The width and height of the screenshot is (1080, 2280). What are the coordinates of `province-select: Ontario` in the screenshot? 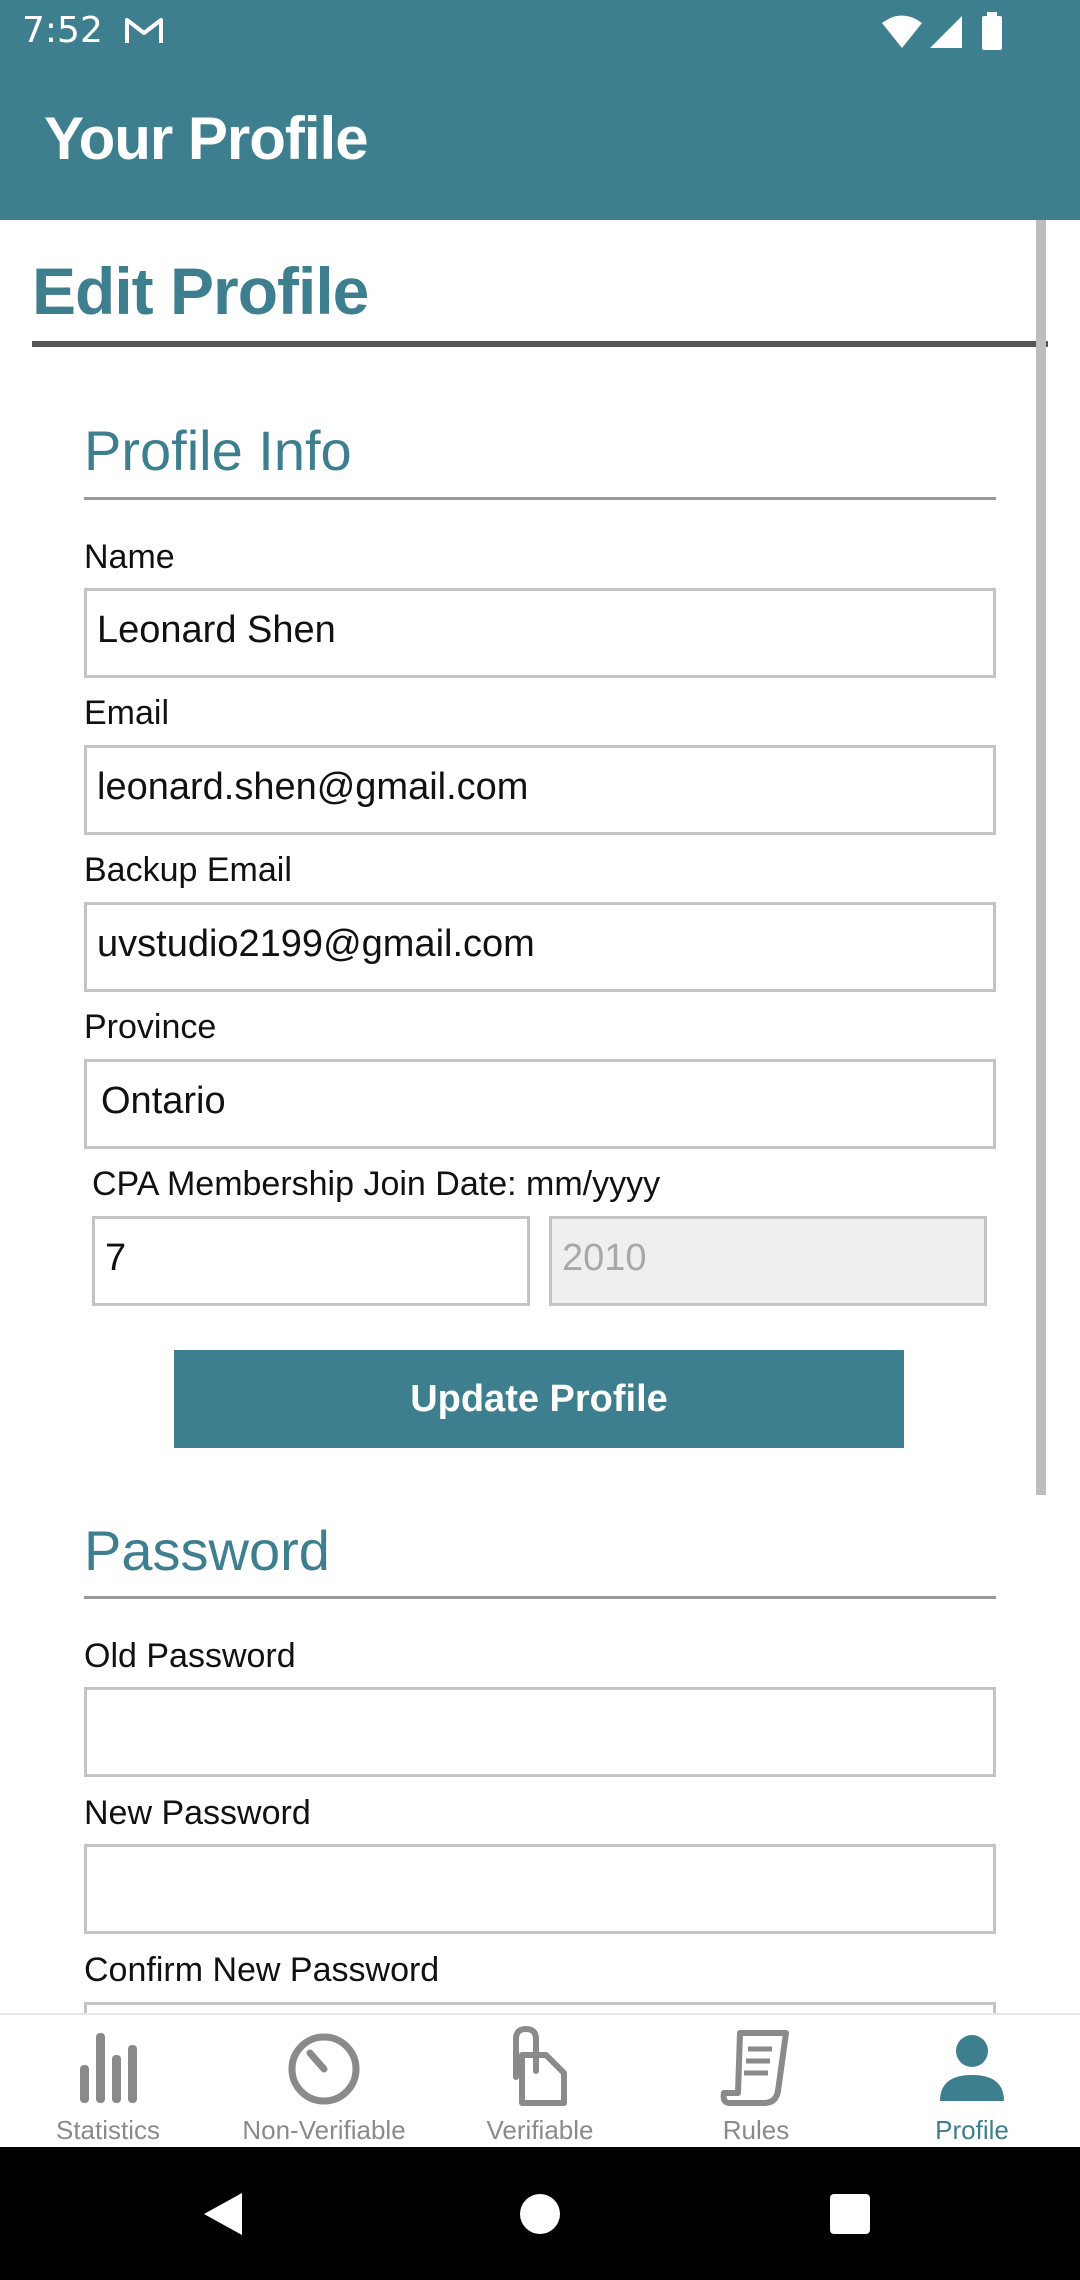 It's located at (540, 1104).